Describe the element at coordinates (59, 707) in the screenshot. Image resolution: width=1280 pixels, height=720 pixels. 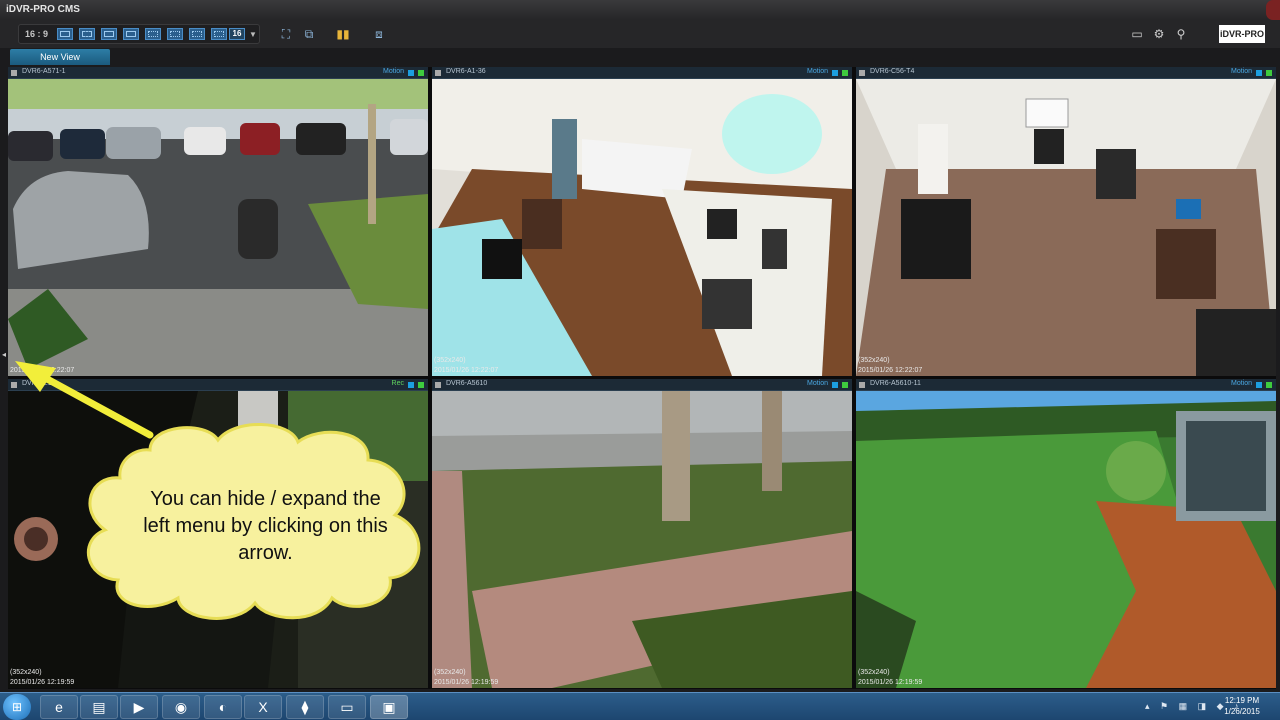
I see `ie-icon: e` at that location.